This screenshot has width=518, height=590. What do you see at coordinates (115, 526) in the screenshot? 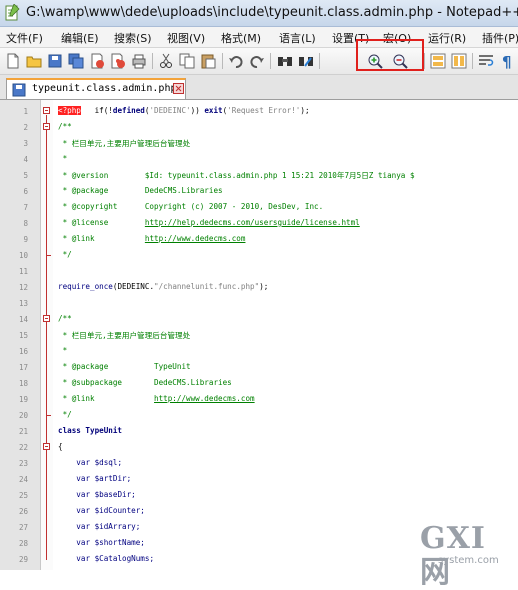
I see `code-token: $idArrary;` at bounding box center [115, 526].